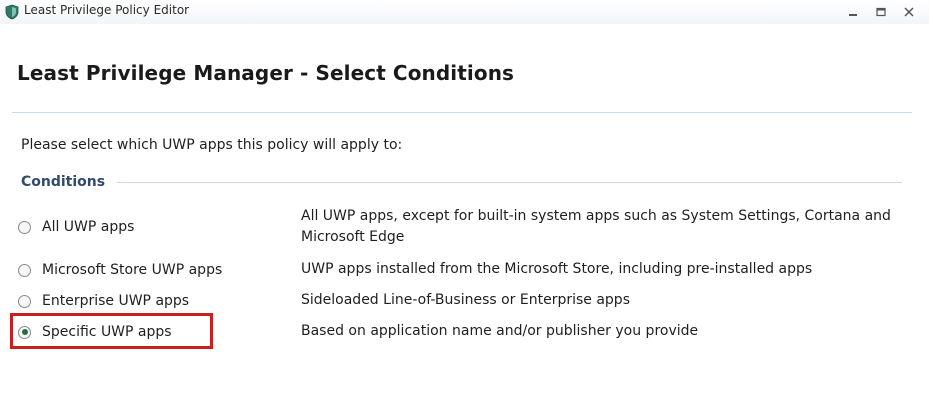 The height and width of the screenshot is (393, 929). What do you see at coordinates (12, 12) in the screenshot?
I see `shield-icon` at bounding box center [12, 12].